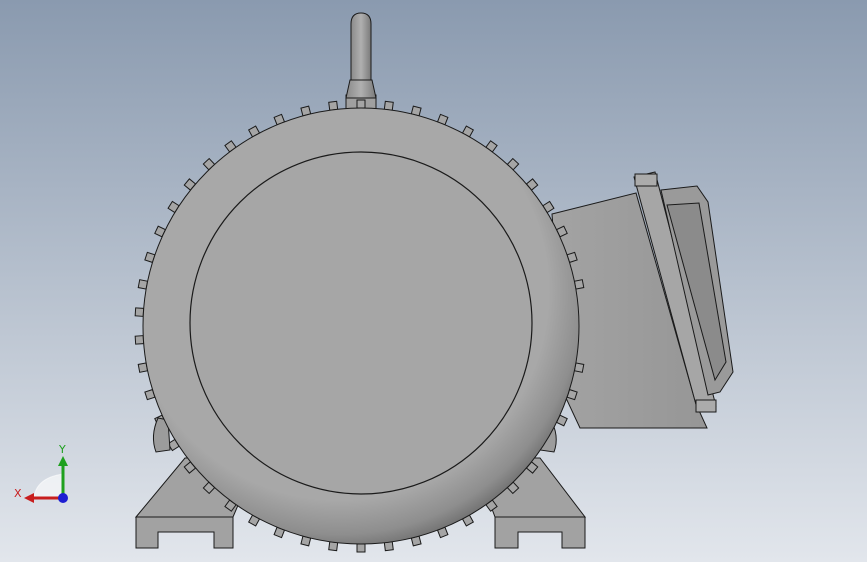  What do you see at coordinates (29, 498) in the screenshot?
I see `x-axis-head-icon` at bounding box center [29, 498].